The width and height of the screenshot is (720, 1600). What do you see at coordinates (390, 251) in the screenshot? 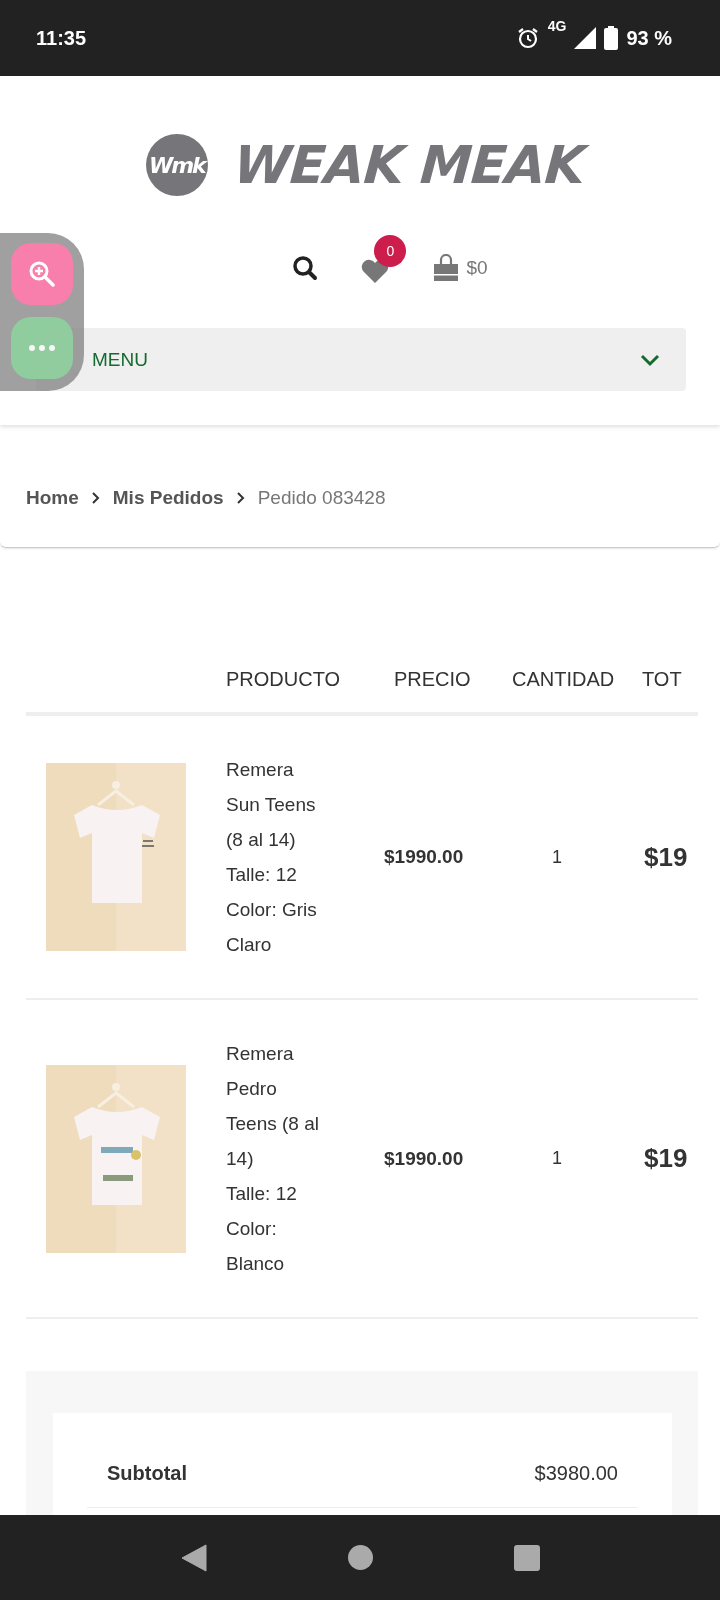
I see `wishlist-count-badge: 0` at bounding box center [390, 251].